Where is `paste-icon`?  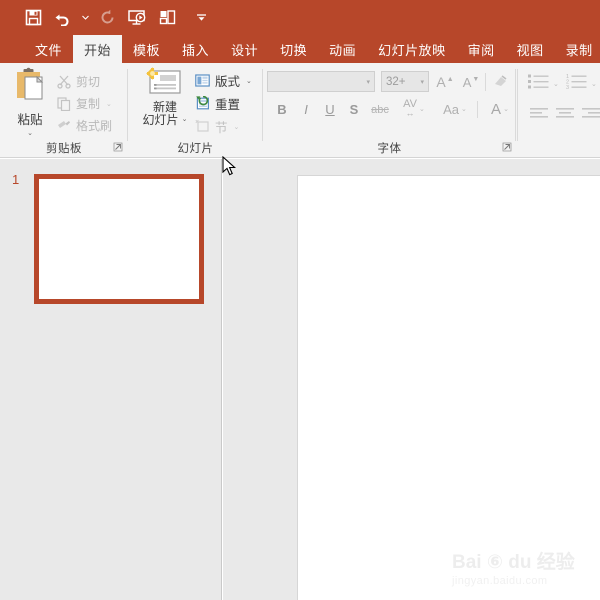
paste-icon is located at coordinates (30, 83).